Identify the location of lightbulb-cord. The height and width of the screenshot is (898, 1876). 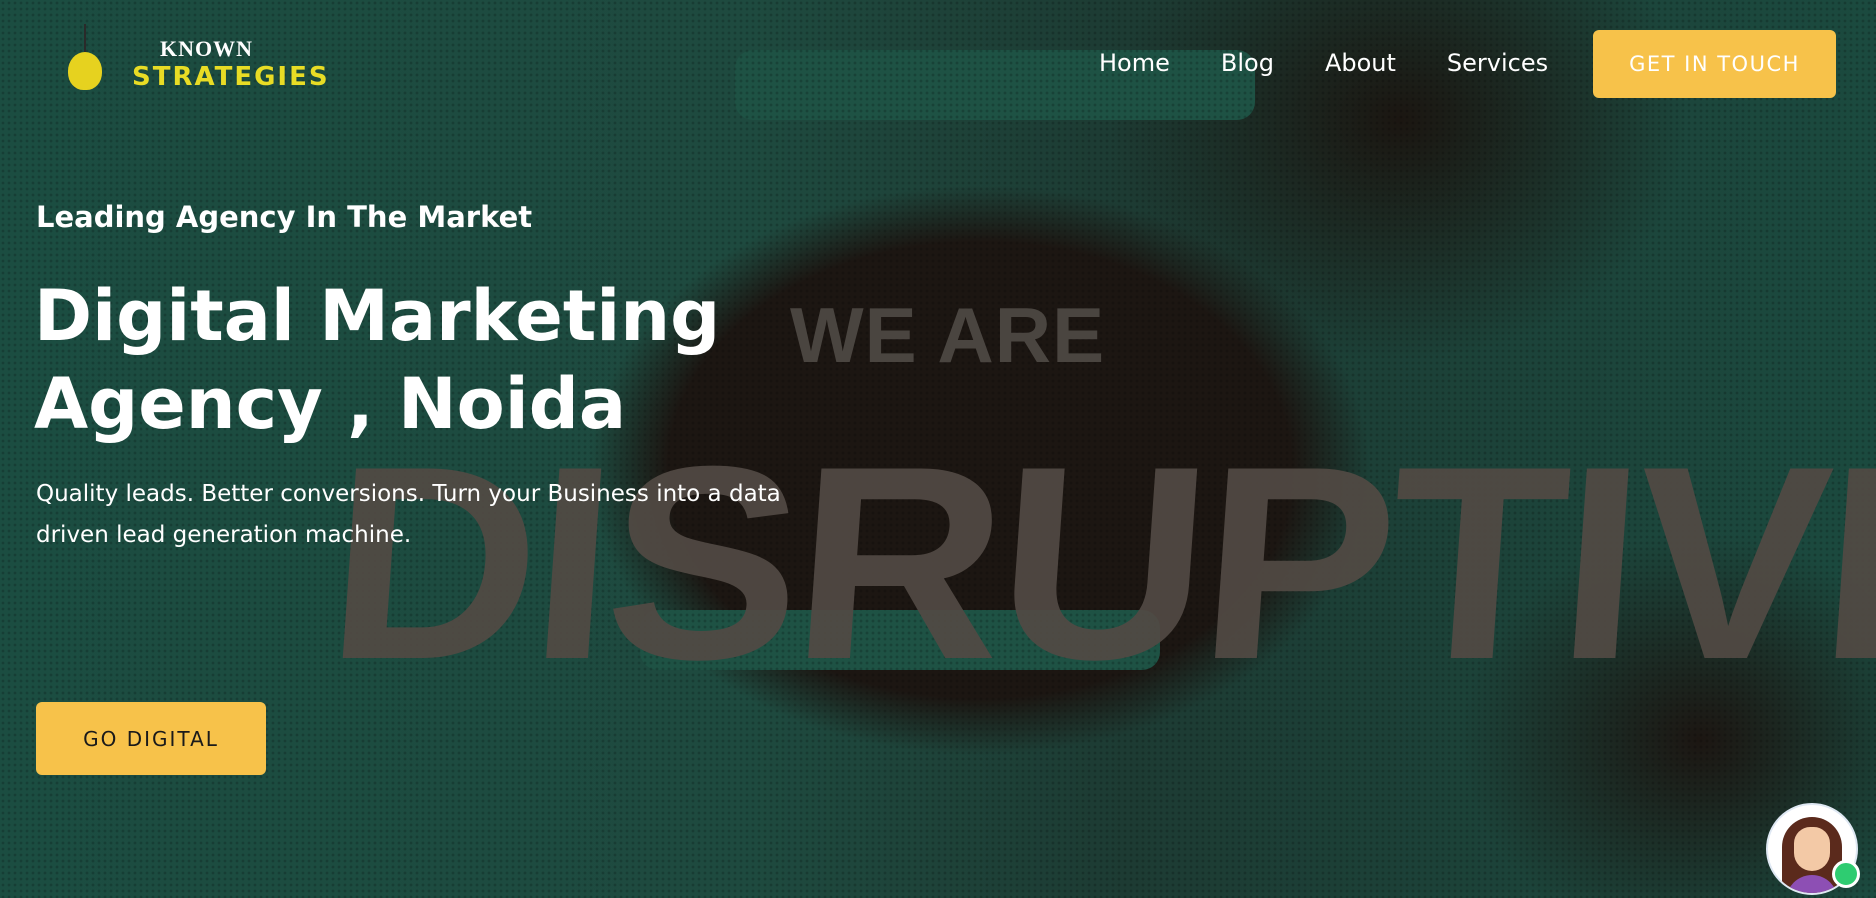
(85, 39).